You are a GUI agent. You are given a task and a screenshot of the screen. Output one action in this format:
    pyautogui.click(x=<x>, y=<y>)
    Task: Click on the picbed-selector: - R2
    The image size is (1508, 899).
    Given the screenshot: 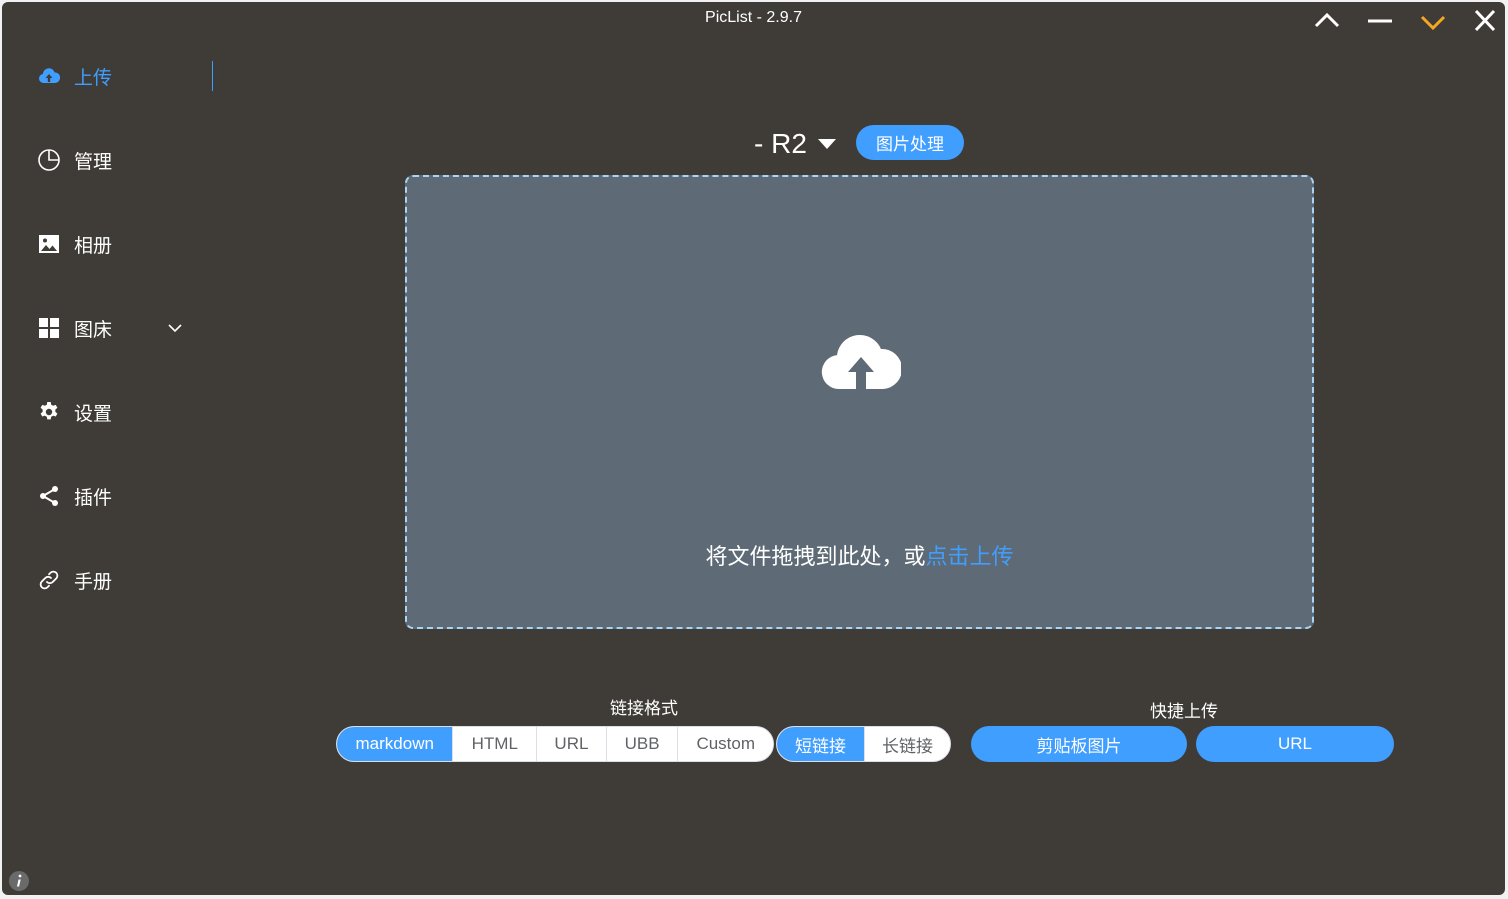 What is the action you would take?
    pyautogui.click(x=795, y=144)
    